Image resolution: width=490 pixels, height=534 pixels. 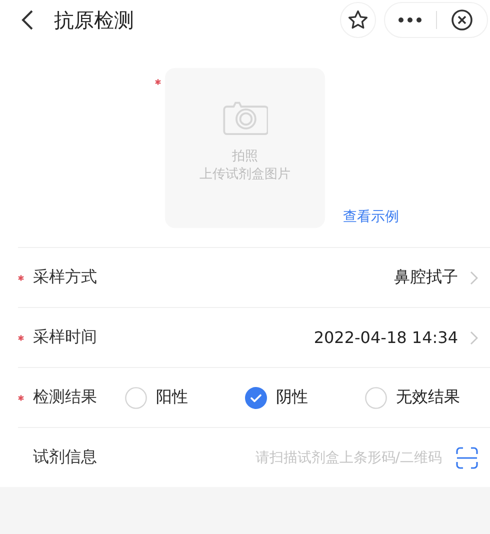 What do you see at coordinates (461, 20) in the screenshot?
I see `close-icon` at bounding box center [461, 20].